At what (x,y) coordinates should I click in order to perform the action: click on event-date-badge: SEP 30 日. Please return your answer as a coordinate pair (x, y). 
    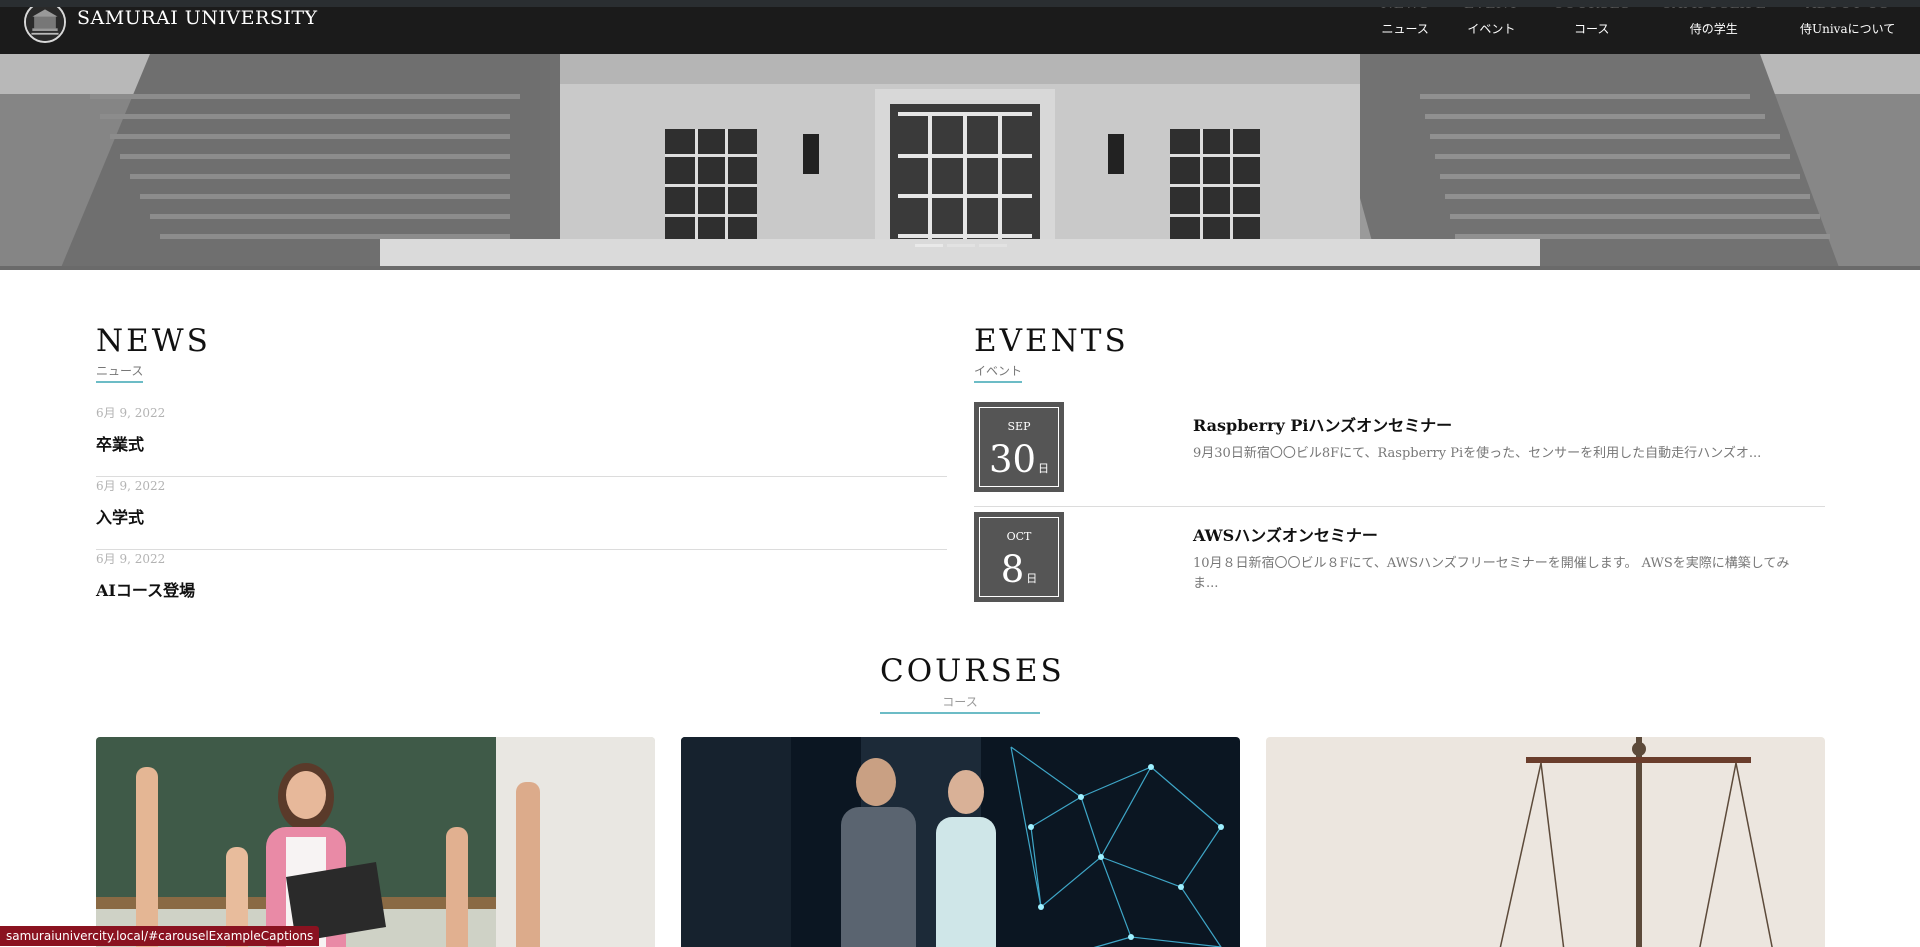
    Looking at the image, I should click on (1019, 447).